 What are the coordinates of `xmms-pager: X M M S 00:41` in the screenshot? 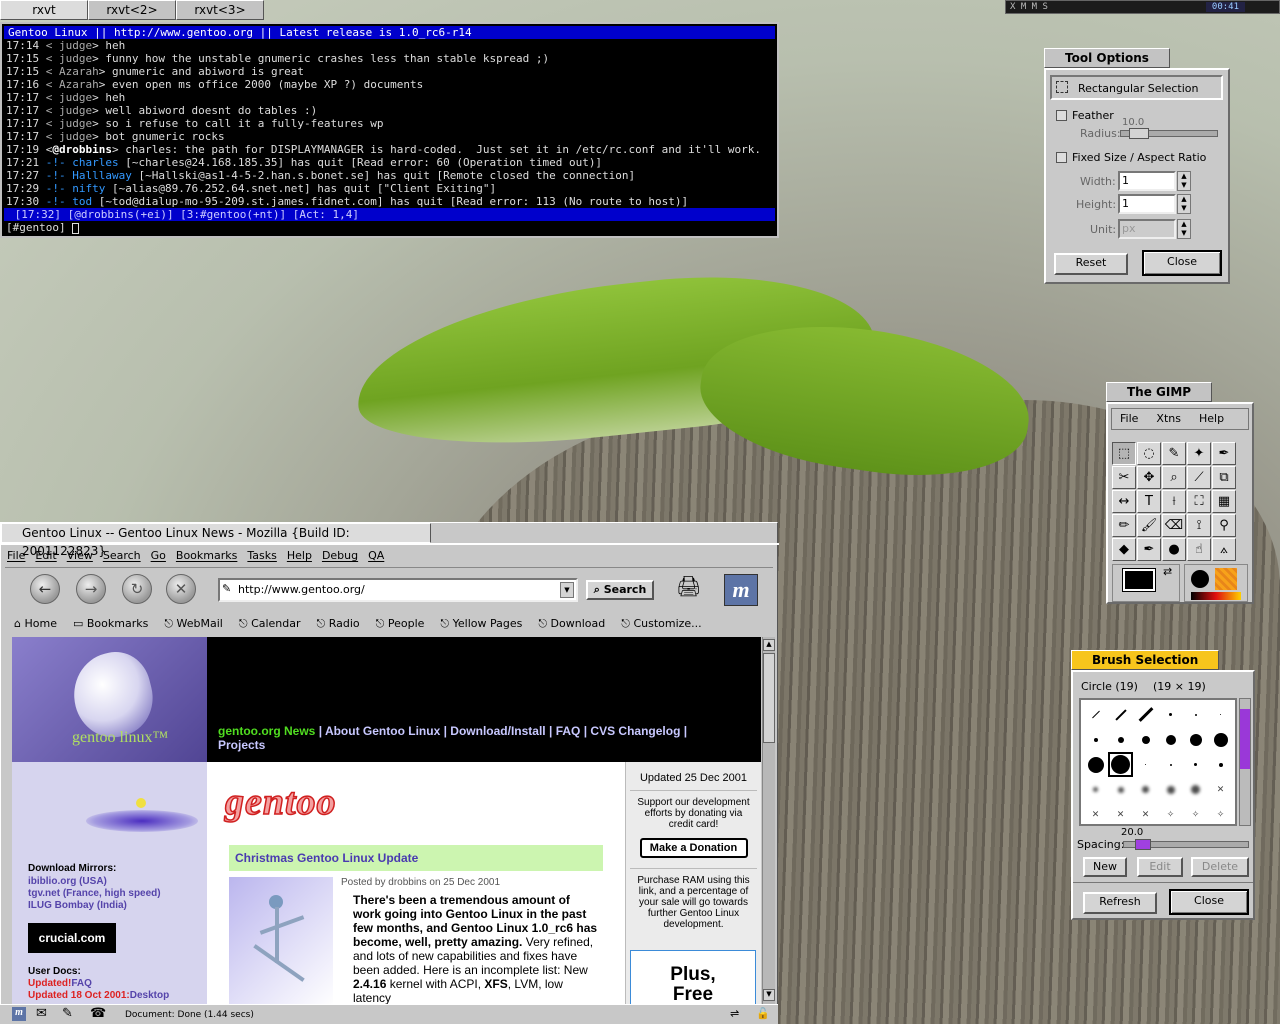 It's located at (1142, 7).